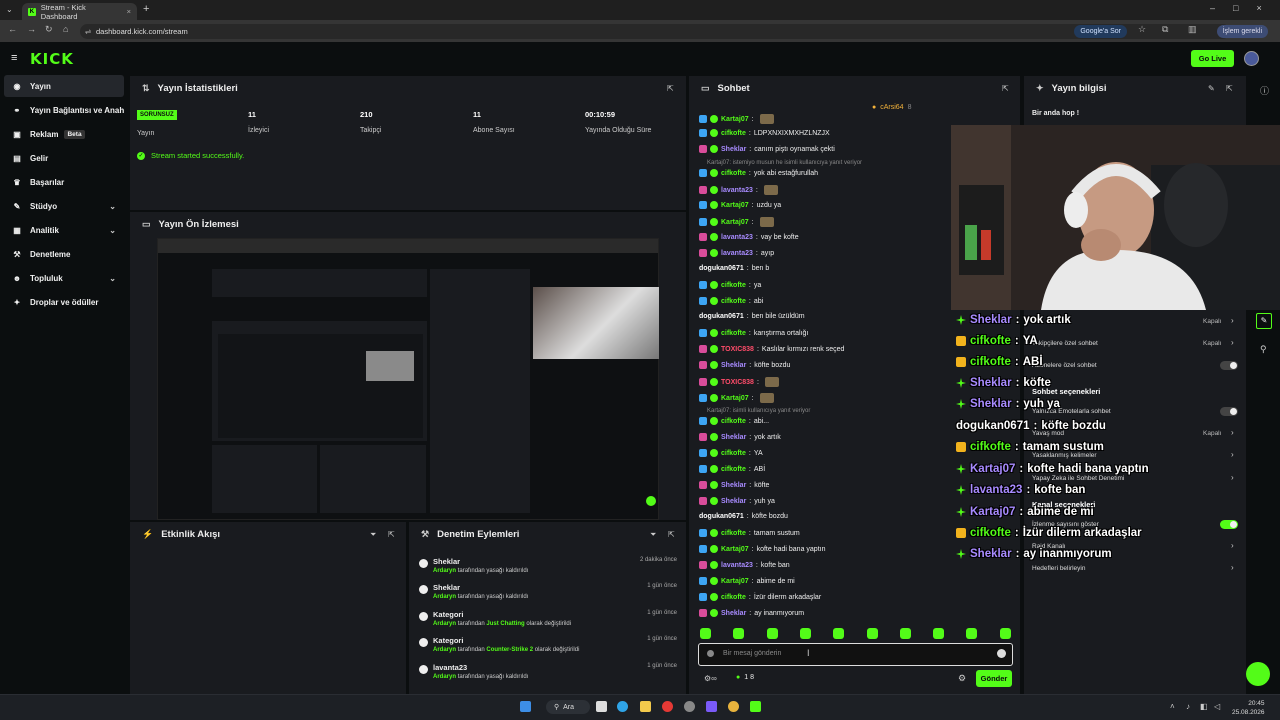 The image size is (1280, 720). What do you see at coordinates (1242, 31) in the screenshot?
I see `profile-action-pill: İşlem gerekli` at bounding box center [1242, 31].